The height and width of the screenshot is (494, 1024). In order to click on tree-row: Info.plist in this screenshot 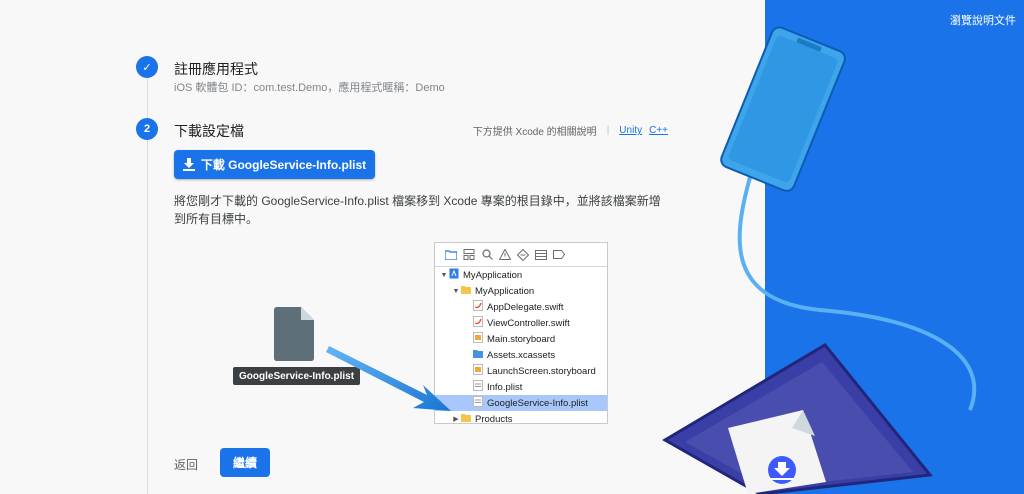, I will do `click(521, 387)`.